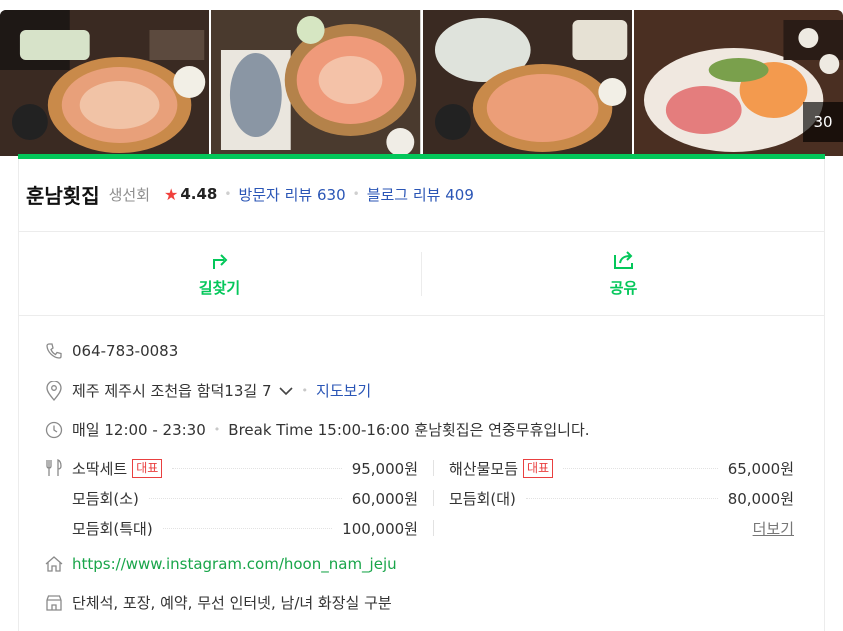 The image size is (843, 631). I want to click on menu-item-name: 모듬회(소), so click(105, 498).